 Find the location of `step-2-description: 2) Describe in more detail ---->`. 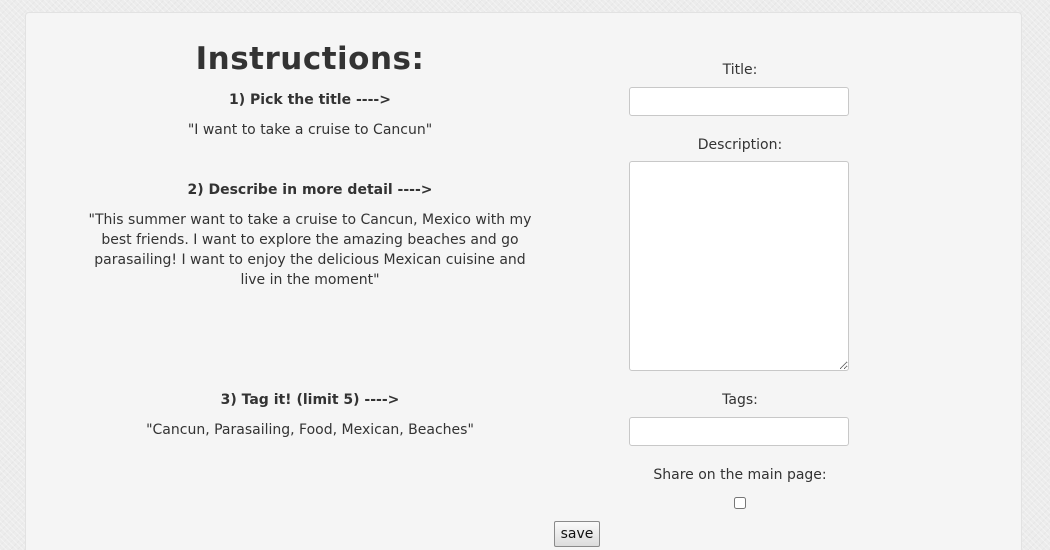

step-2-description: 2) Describe in more detail ----> is located at coordinates (310, 190).